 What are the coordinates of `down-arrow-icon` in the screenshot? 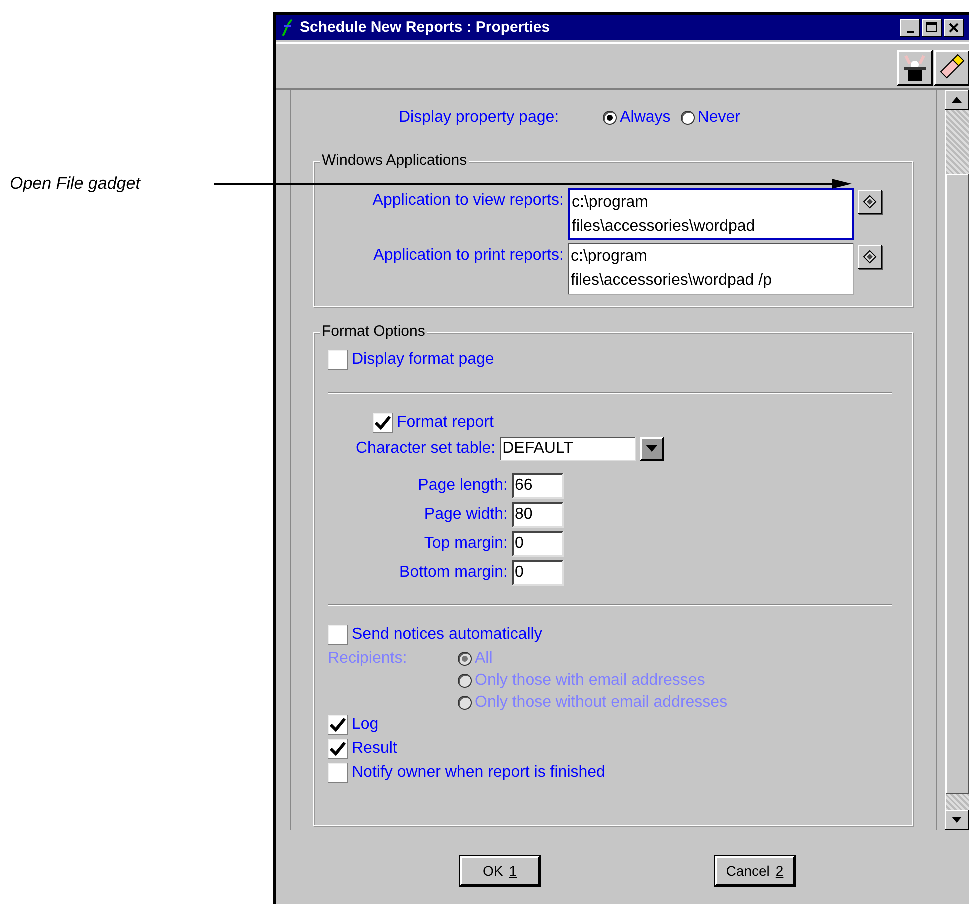 It's located at (957, 820).